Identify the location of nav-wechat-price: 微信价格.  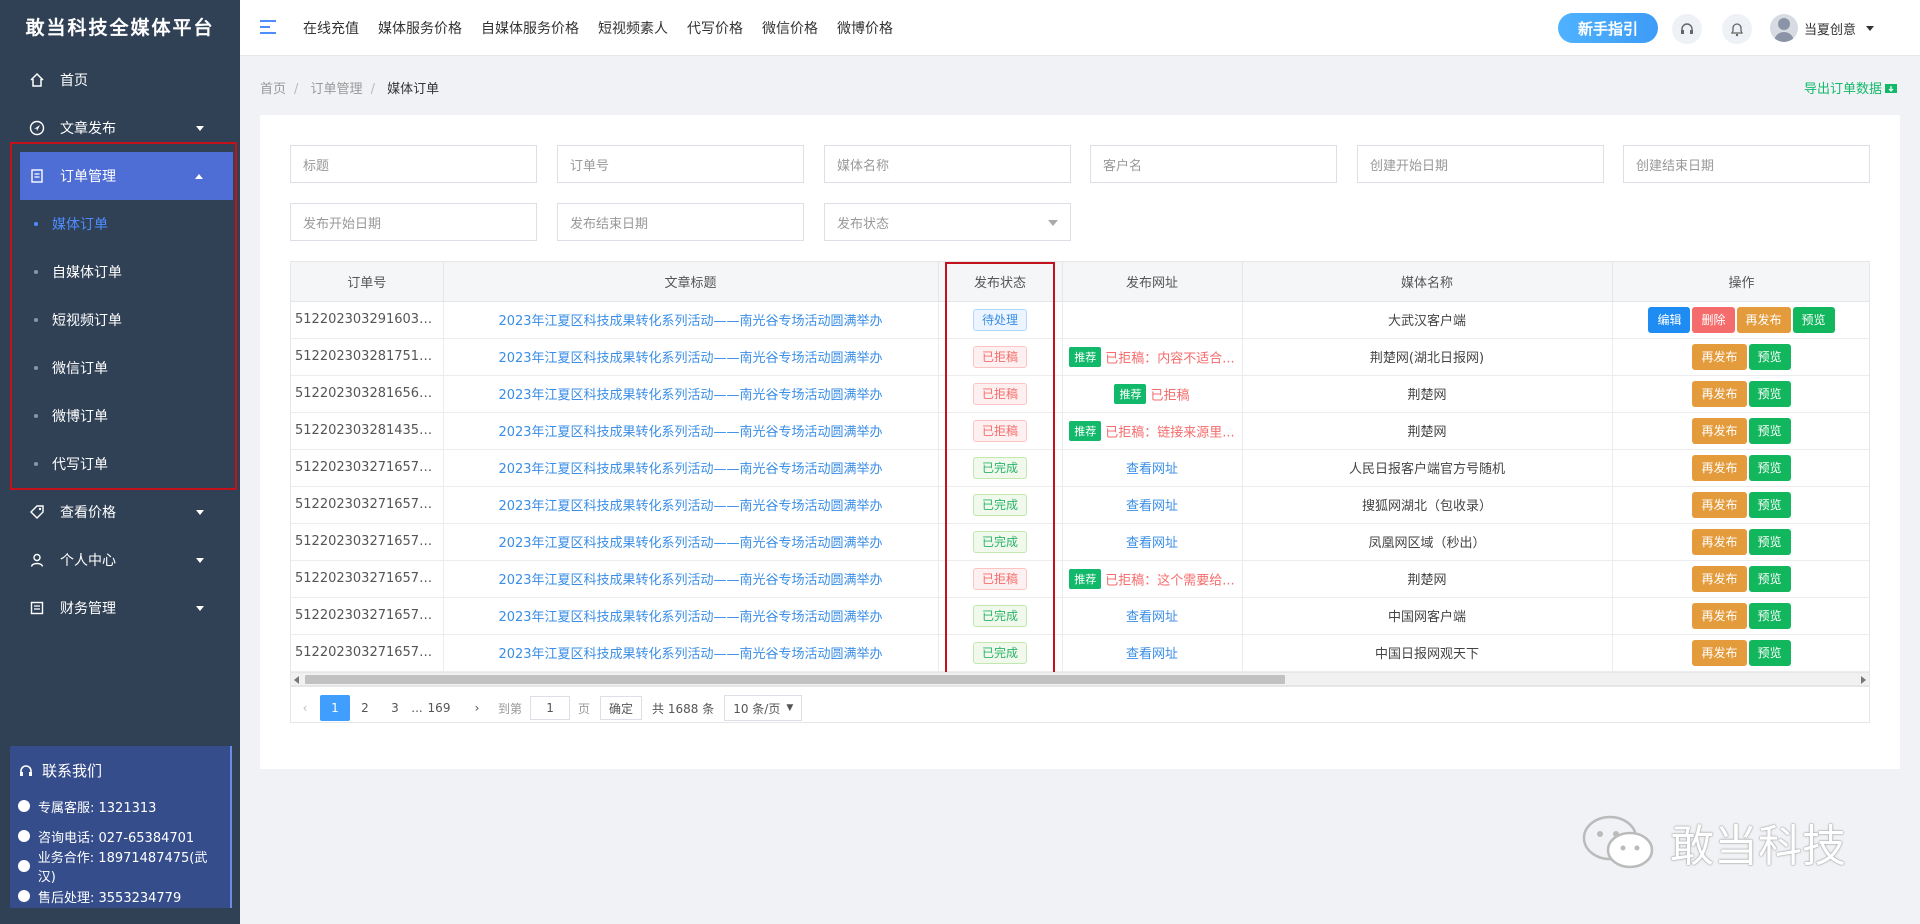
(790, 28).